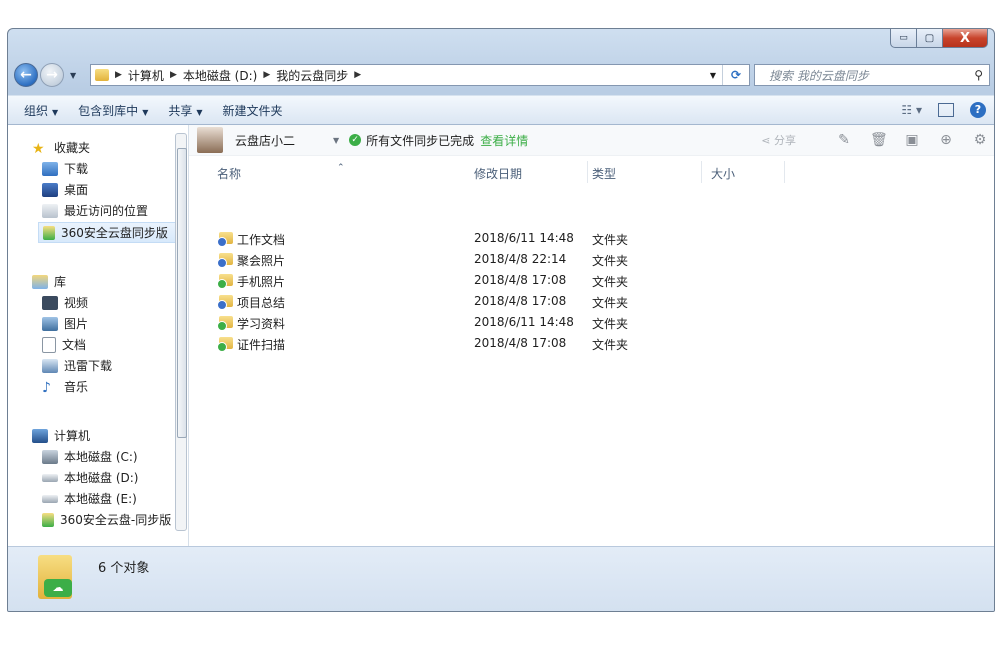  What do you see at coordinates (265, 140) in the screenshot?
I see `sync-user-name: 云盘店小二` at bounding box center [265, 140].